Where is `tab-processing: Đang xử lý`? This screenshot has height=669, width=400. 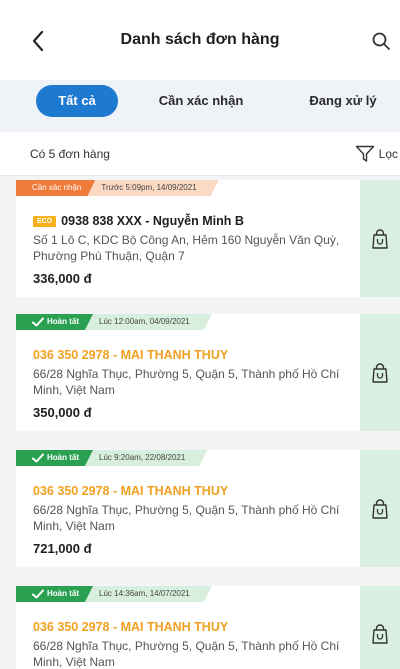
tab-processing: Đang xử lý is located at coordinates (343, 101).